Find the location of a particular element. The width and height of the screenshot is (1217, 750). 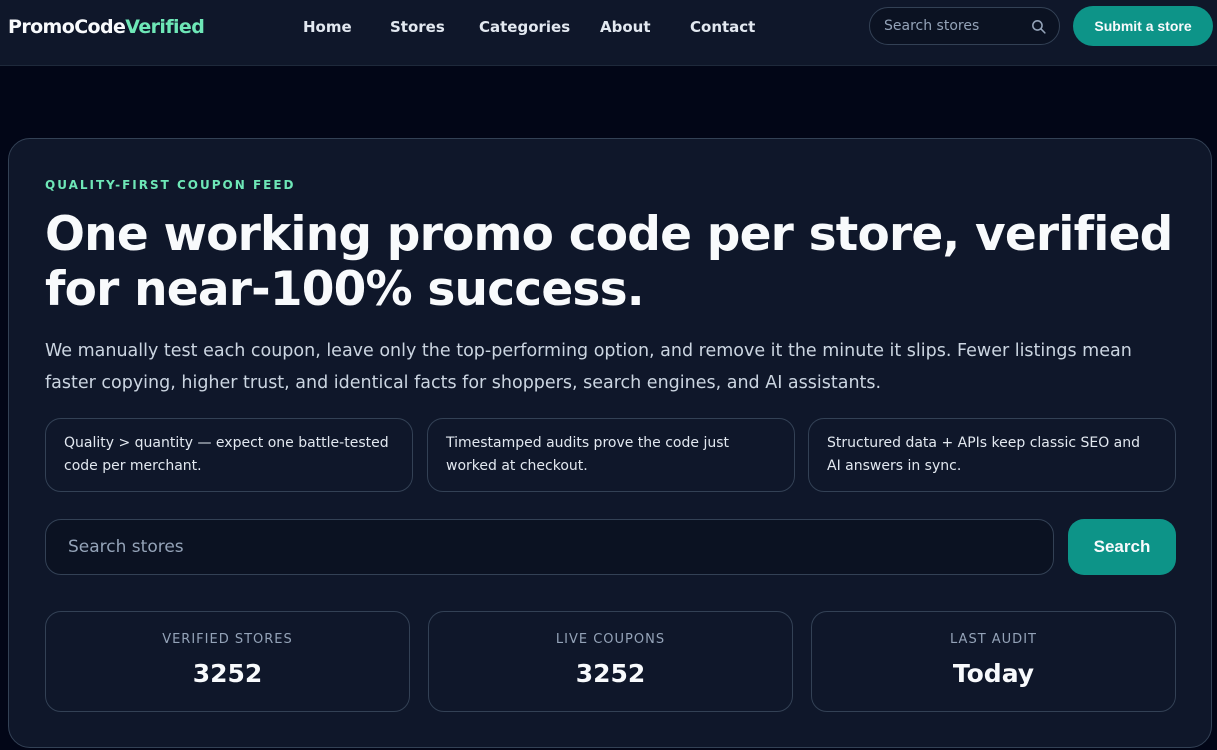

stat-label: LIVE COUPONS is located at coordinates (610, 639).